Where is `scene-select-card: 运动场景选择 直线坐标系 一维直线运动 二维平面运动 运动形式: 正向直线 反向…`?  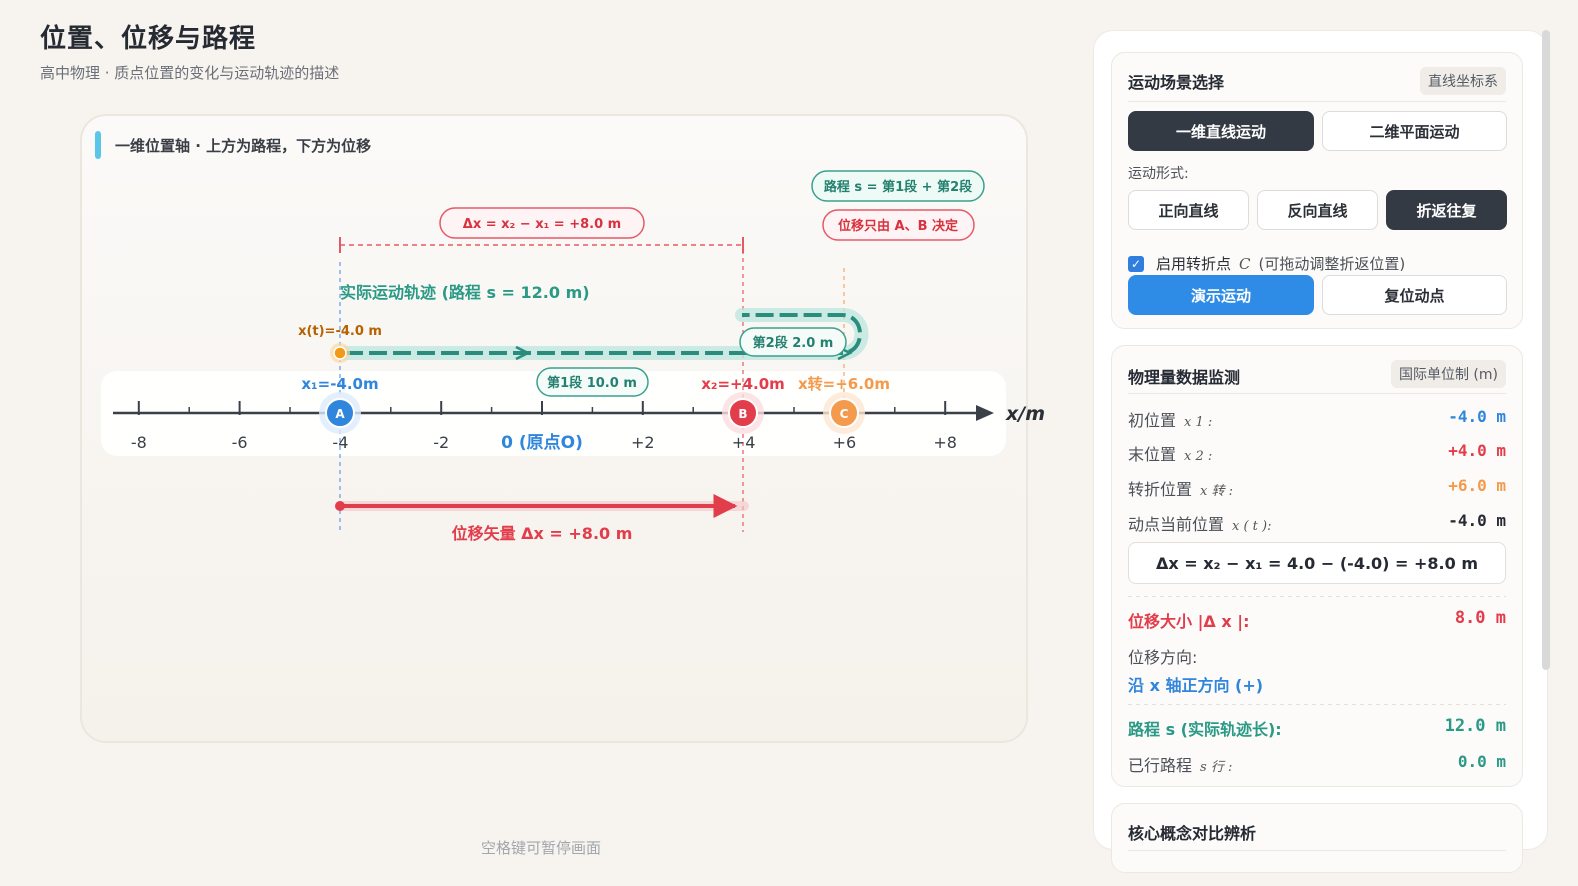
scene-select-card: 运动场景选择 直线坐标系 一维直线运动 二维平面运动 运动形式: 正向直线 反向… is located at coordinates (1317, 190).